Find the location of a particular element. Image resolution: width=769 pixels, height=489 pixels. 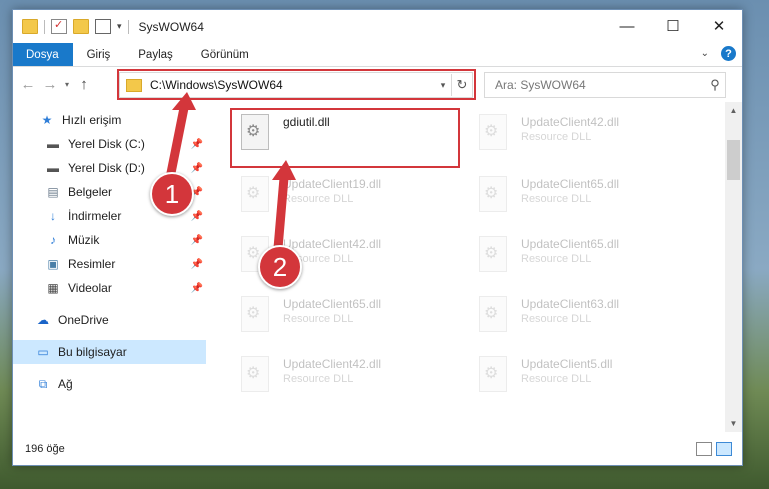

step-2-badge: 2 is located at coordinates (280, 267).